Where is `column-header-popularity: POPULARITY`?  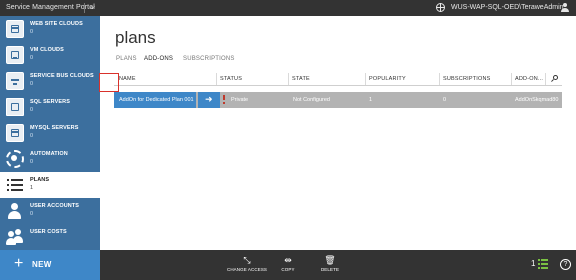 column-header-popularity: POPULARITY is located at coordinates (387, 79).